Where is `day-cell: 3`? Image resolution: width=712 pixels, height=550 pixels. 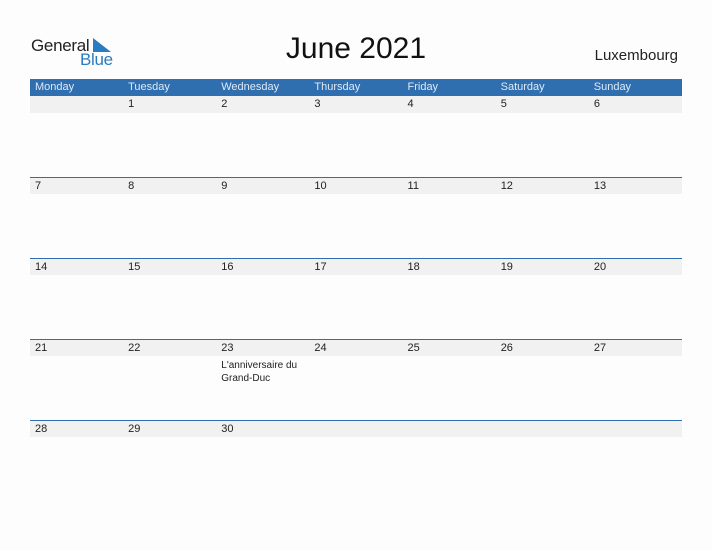
day-cell: 3 is located at coordinates (355, 136).